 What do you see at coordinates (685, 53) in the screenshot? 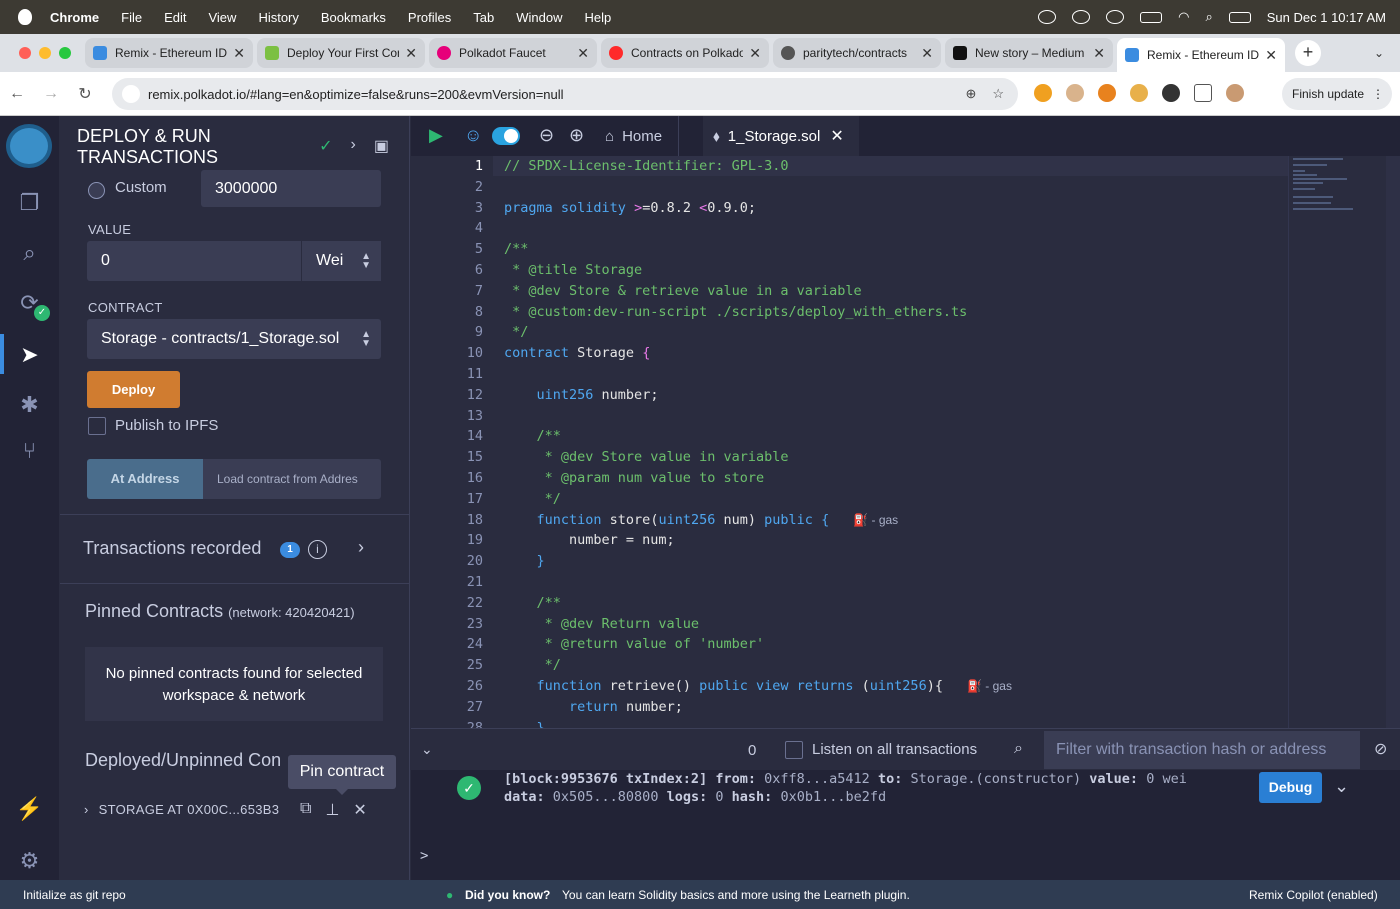
I see `browser-tab: Contracts on Polkadot ✕` at bounding box center [685, 53].